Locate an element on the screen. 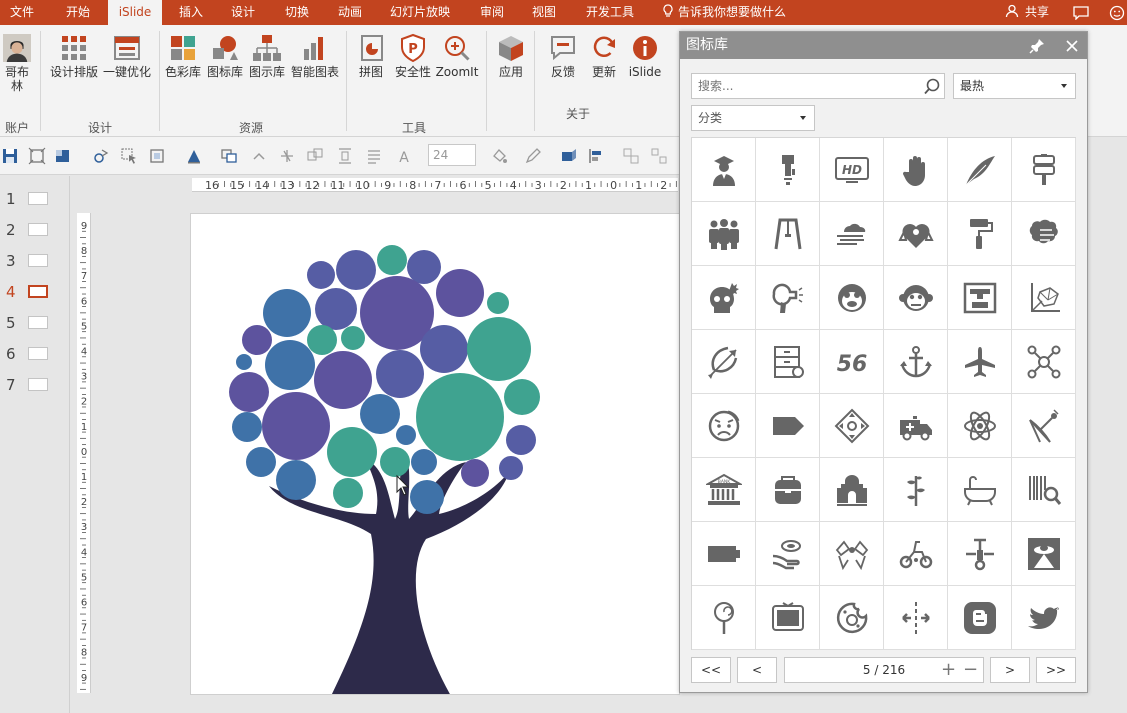 This screenshot has width=1127, height=713. tell-me-box: 告诉我你想要做什么 is located at coordinates (724, 12).